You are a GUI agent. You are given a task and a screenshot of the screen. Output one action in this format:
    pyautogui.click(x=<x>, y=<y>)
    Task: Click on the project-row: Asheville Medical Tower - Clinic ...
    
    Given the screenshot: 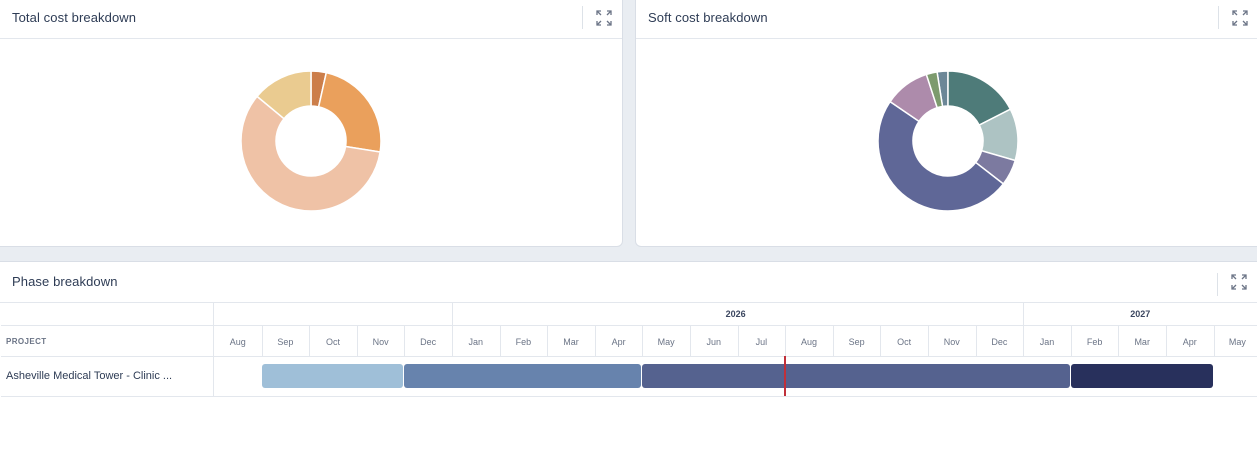 What is the action you would take?
    pyautogui.click(x=629, y=376)
    